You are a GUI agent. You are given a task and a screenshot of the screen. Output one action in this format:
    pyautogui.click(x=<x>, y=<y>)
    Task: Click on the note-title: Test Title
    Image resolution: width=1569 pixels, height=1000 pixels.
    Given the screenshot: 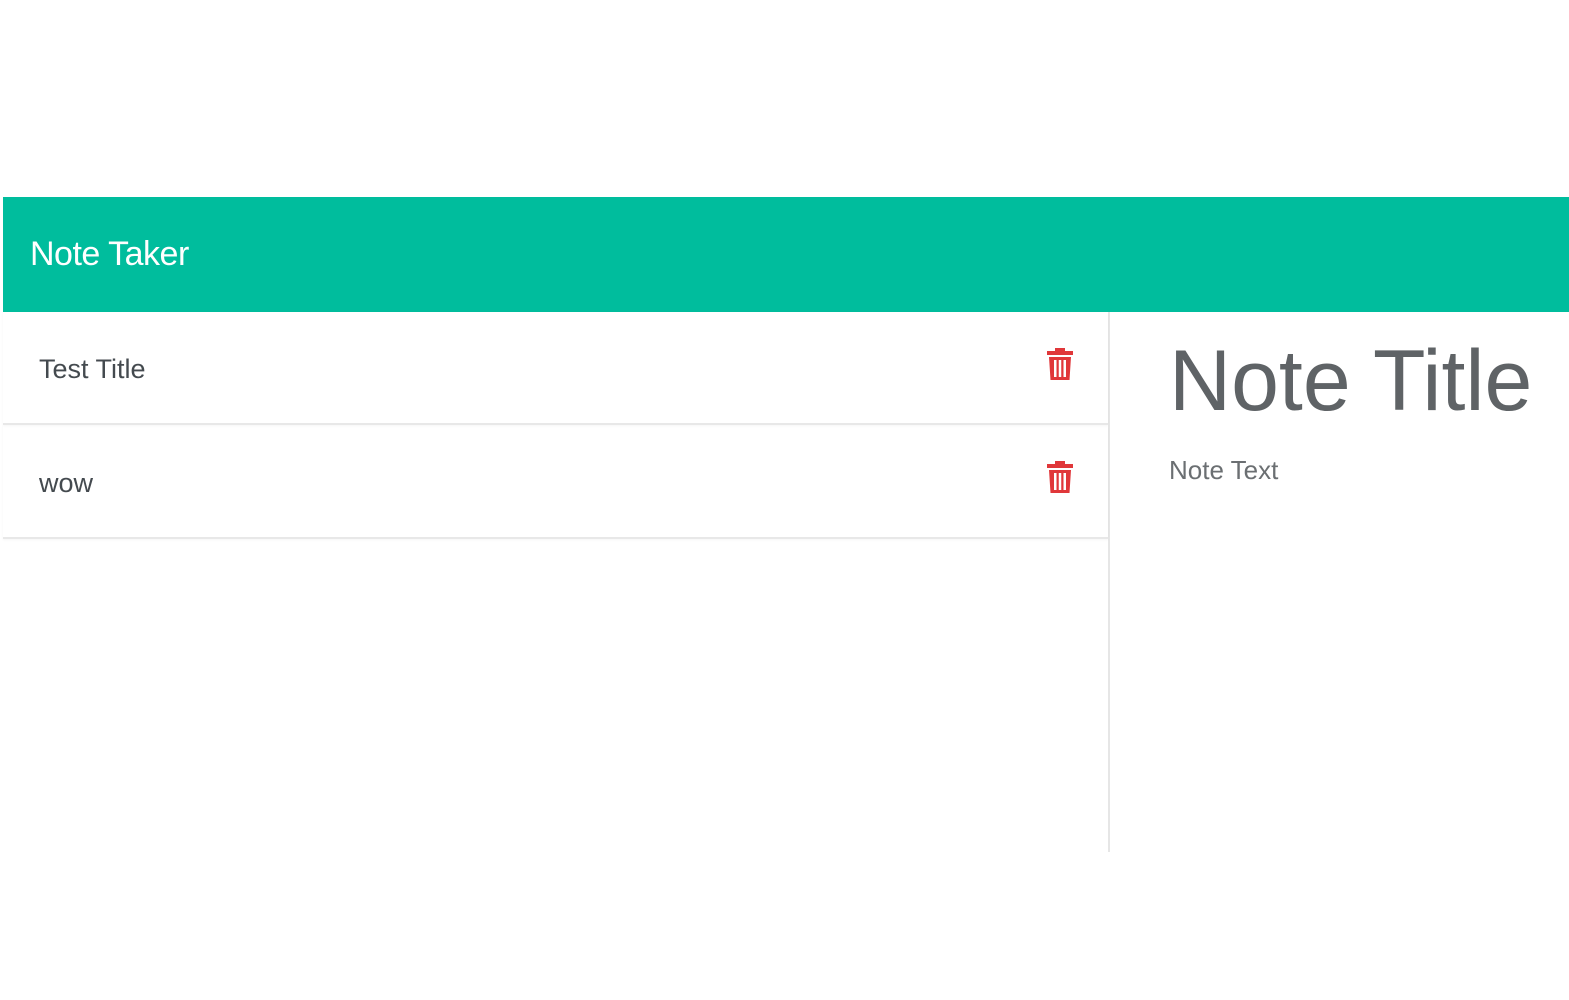 What is the action you would take?
    pyautogui.click(x=92, y=369)
    